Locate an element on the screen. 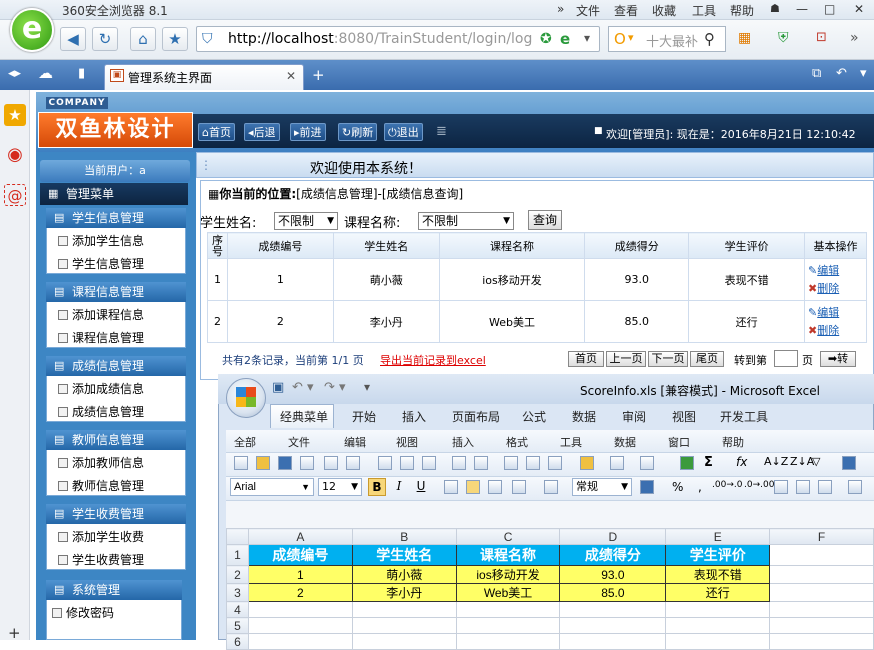 Image resolution: width=874 pixels, height=650 pixels. xl-menu-format: 格式 is located at coordinates (517, 442).